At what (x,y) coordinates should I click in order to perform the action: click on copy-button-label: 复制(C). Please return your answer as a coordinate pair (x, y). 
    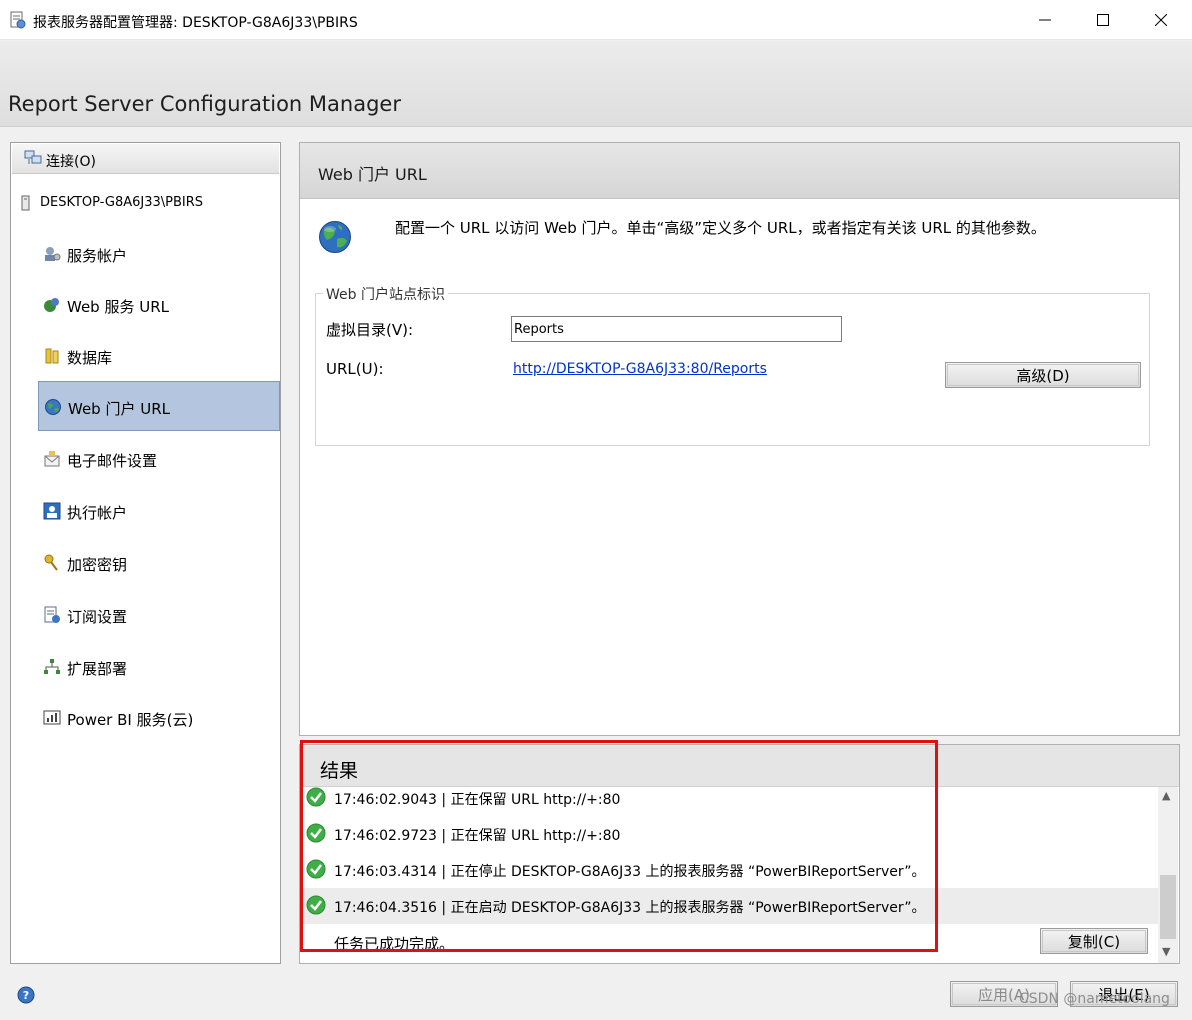
    Looking at the image, I should click on (1094, 941).